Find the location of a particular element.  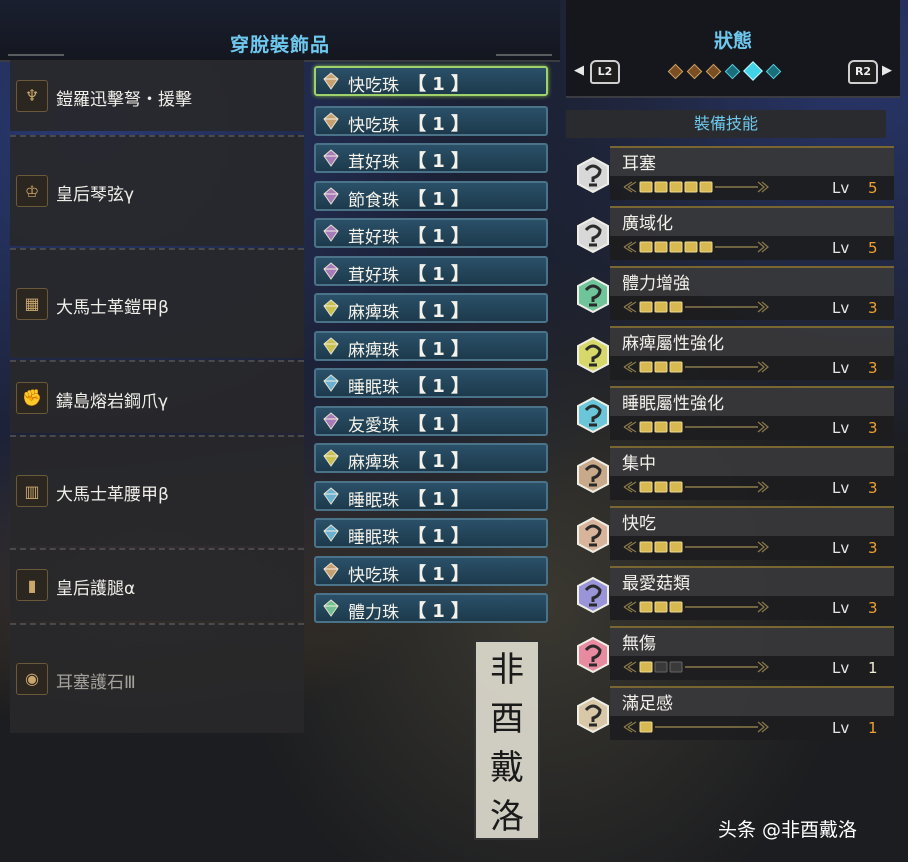

r2-button: R2 is located at coordinates (863, 72).